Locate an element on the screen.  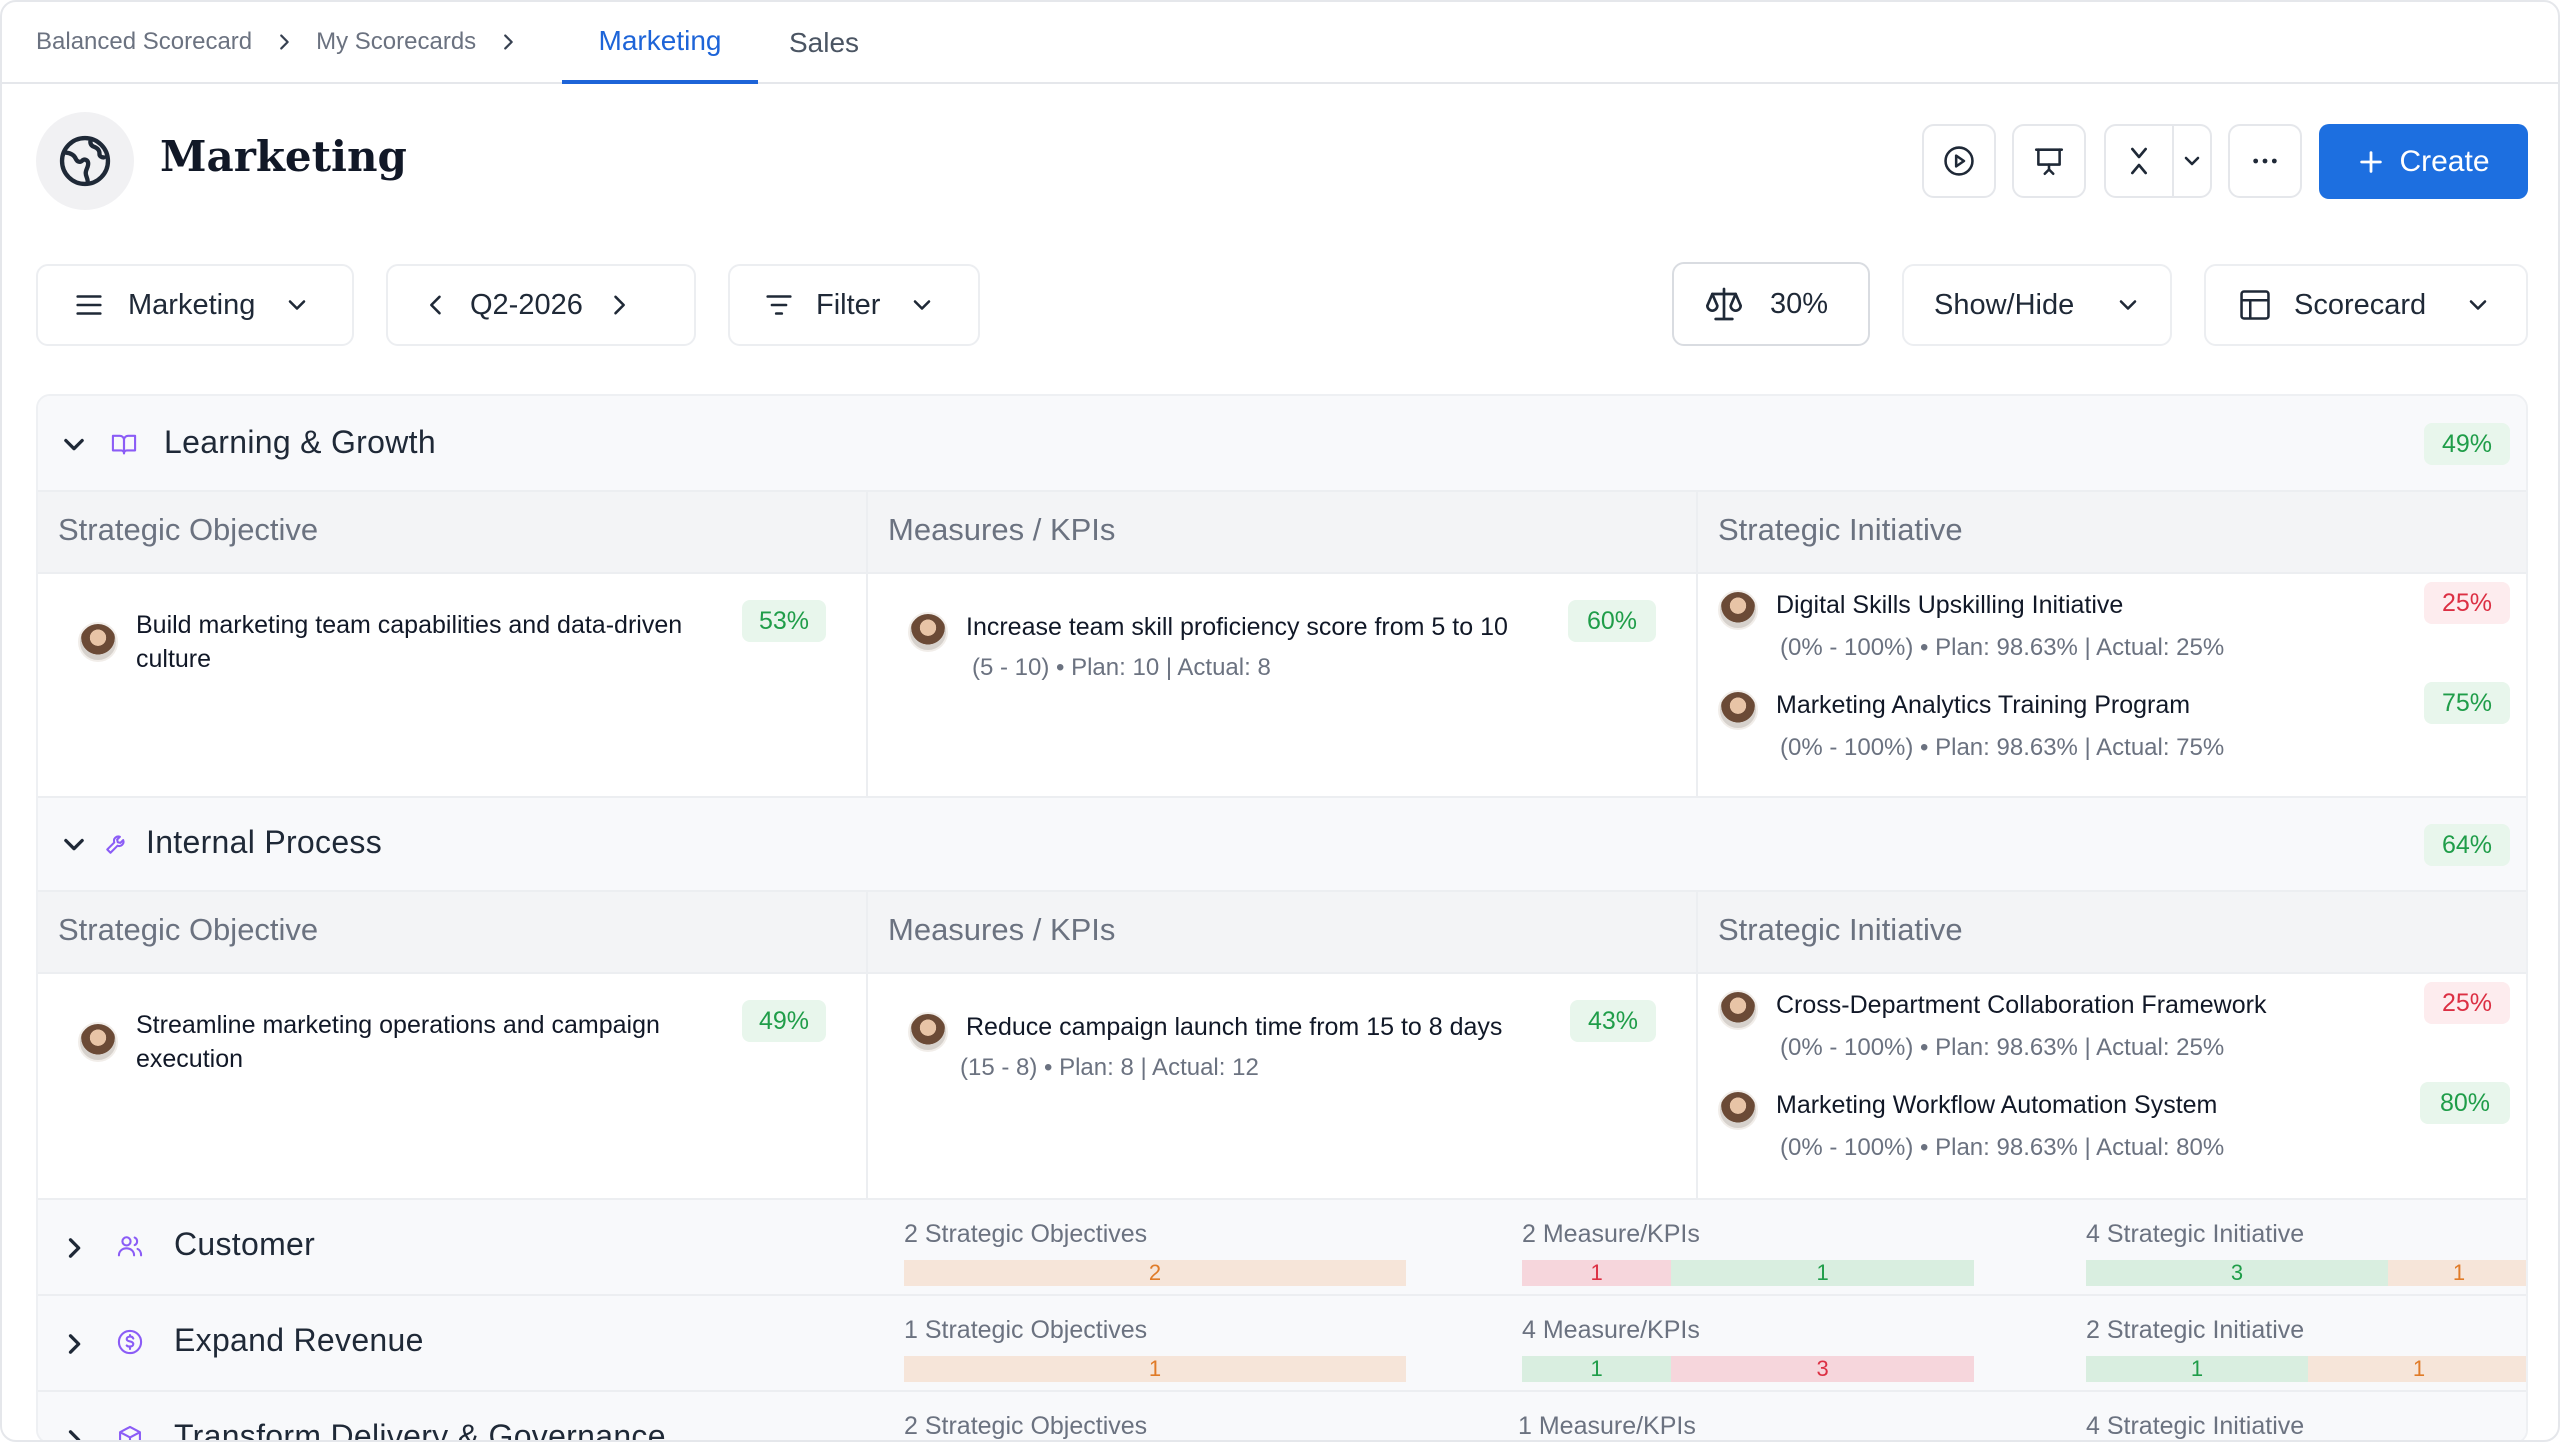
measures-count: 2 Measure/KPIs is located at coordinates (1611, 1234).